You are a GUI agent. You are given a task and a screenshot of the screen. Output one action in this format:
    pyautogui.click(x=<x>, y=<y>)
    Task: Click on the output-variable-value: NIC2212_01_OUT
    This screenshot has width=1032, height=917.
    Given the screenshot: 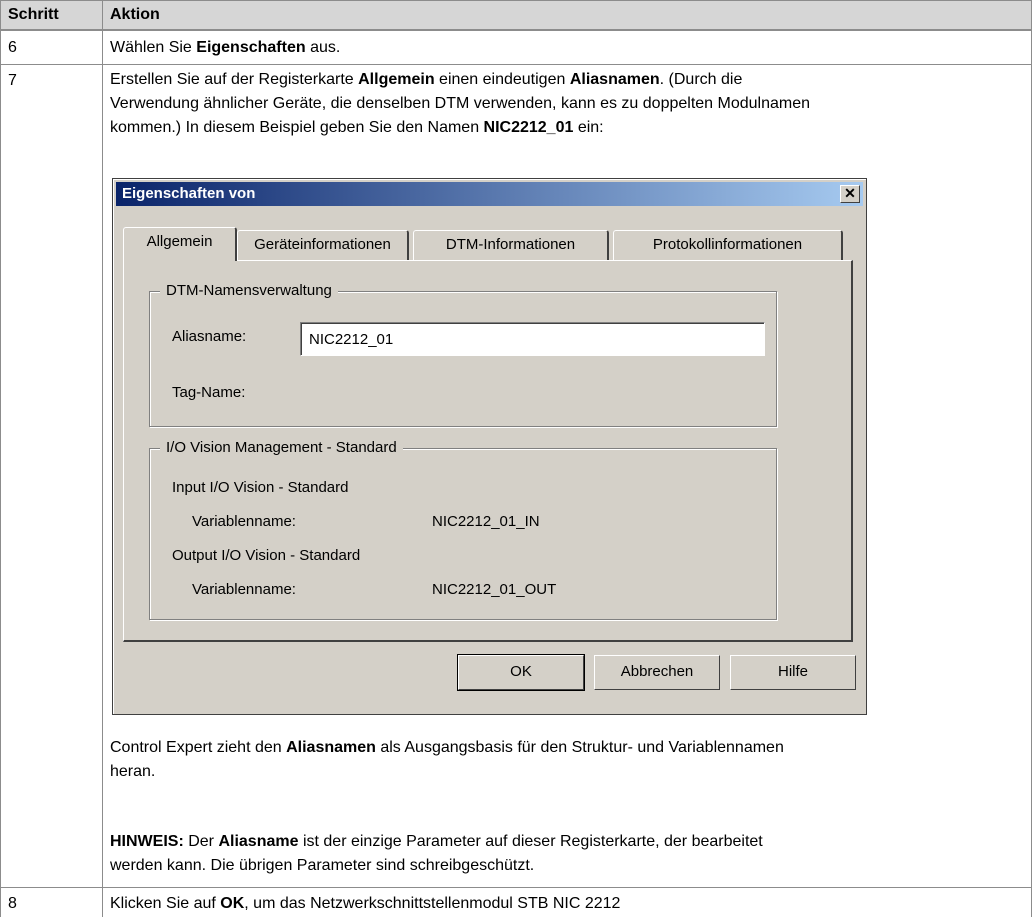 What is the action you would take?
    pyautogui.click(x=494, y=589)
    